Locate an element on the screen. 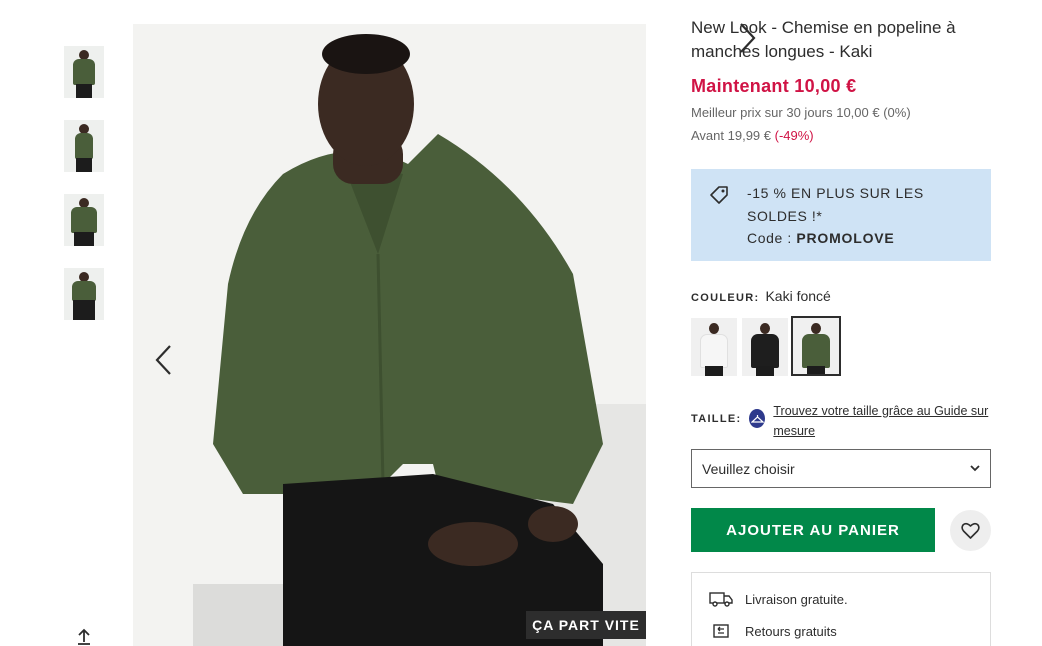 This screenshot has height=646, width=1042. free-delivery-row: Livraison gratuite. is located at coordinates (778, 599).